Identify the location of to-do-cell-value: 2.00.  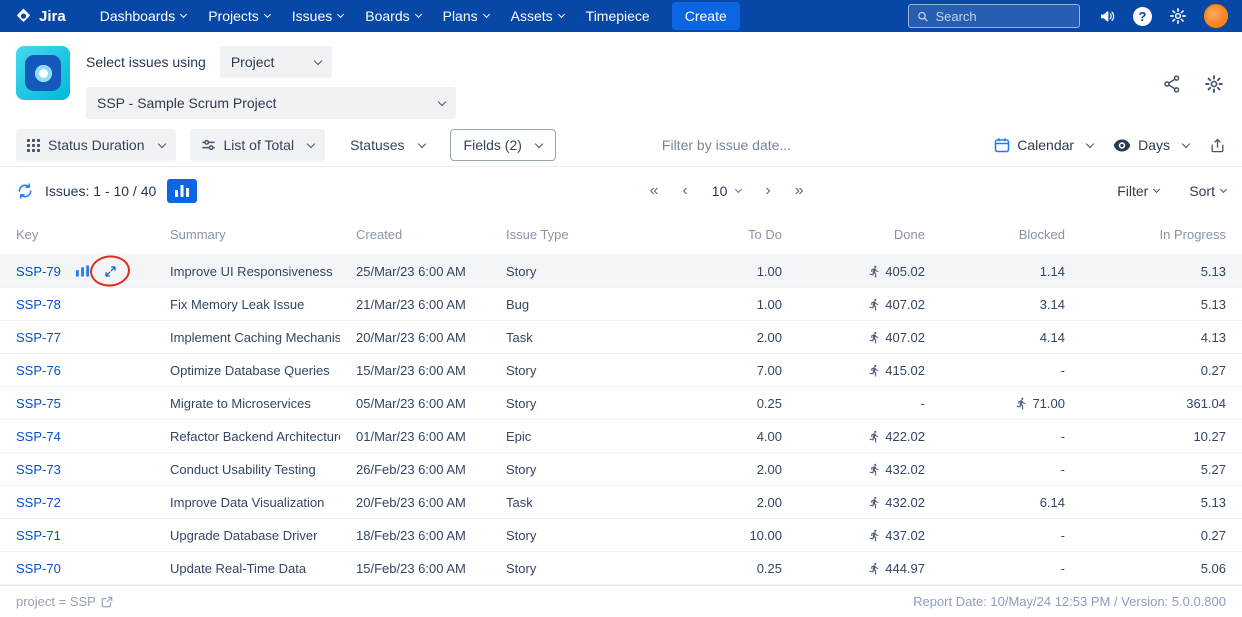
(769, 502).